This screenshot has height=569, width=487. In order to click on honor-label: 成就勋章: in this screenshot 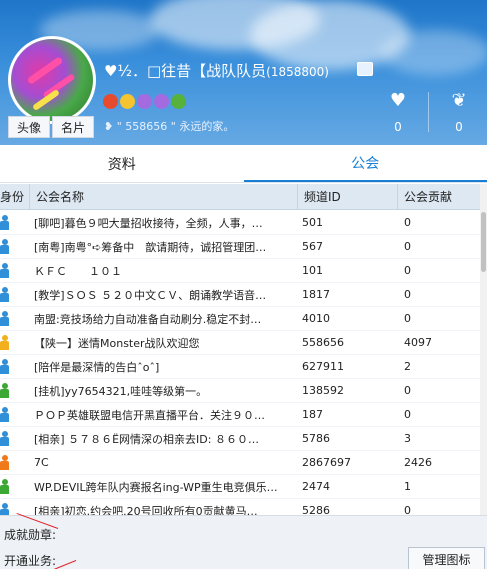, I will do `click(30, 535)`.